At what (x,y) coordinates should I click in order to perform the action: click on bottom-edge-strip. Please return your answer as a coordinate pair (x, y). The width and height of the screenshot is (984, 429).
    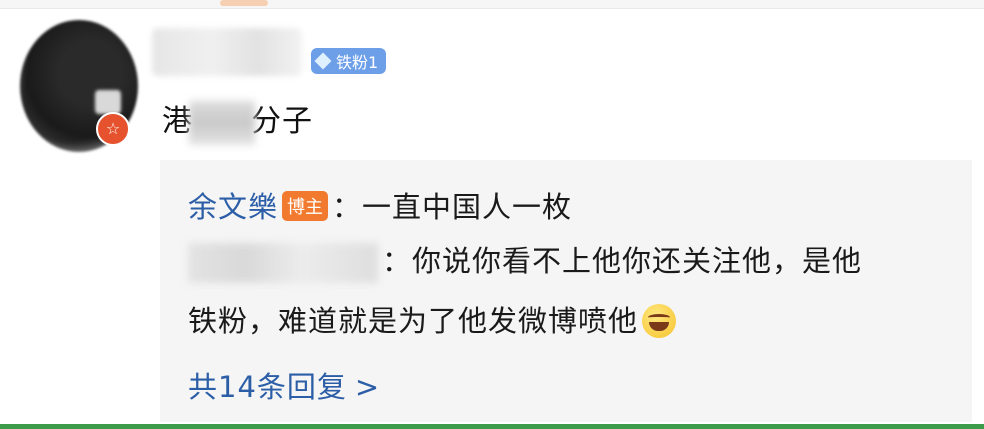
    Looking at the image, I should click on (492, 426).